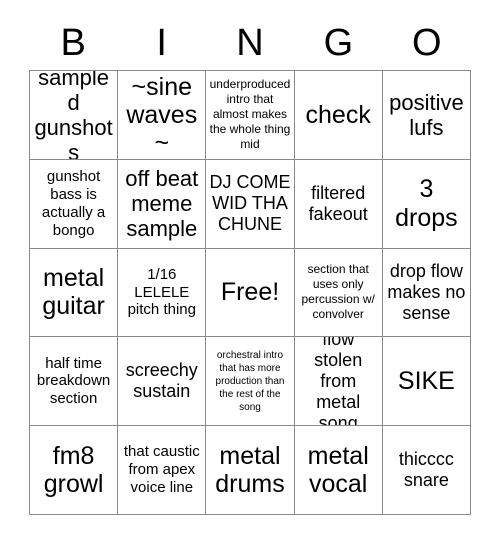 Image resolution: width=500 pixels, height=544 pixels. What do you see at coordinates (338, 43) in the screenshot?
I see `bingo-header-letter-4: G` at bounding box center [338, 43].